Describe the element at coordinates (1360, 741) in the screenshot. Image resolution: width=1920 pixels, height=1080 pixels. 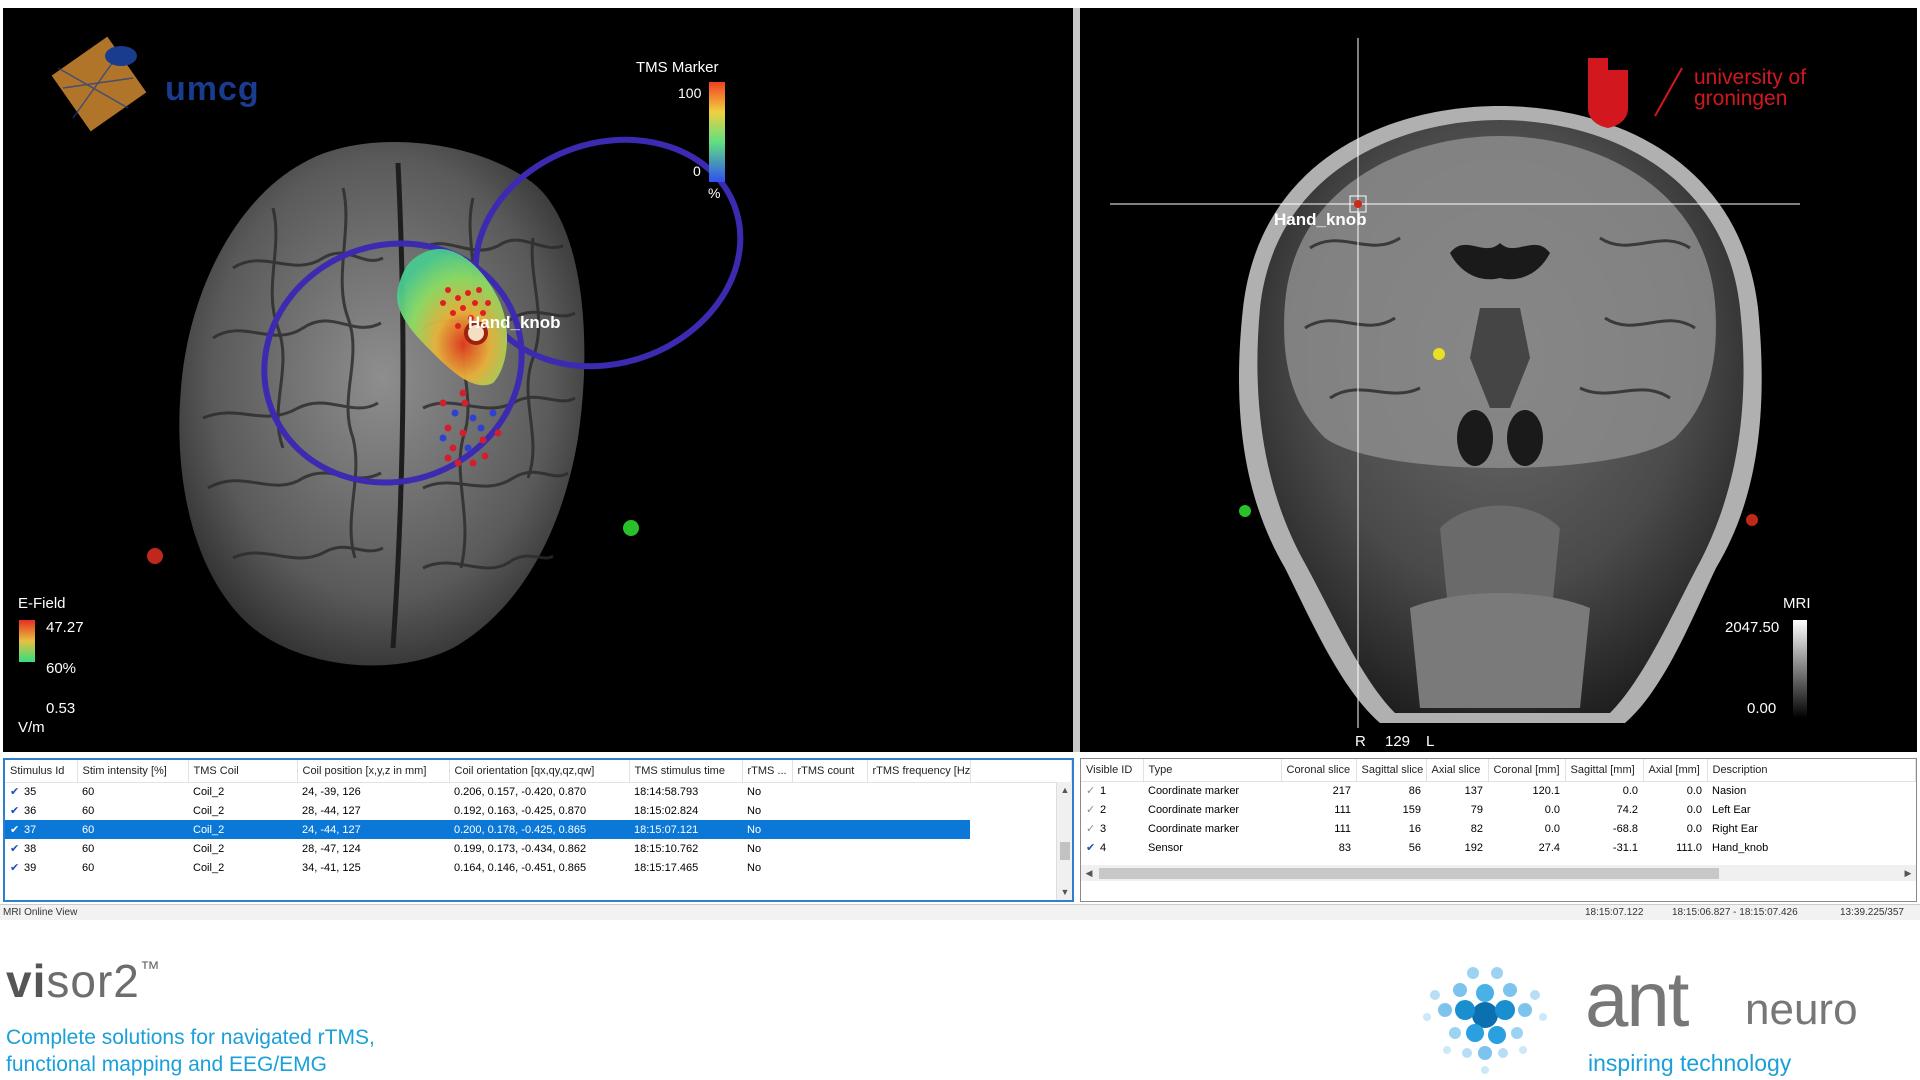
I see `svg-text: R` at that location.